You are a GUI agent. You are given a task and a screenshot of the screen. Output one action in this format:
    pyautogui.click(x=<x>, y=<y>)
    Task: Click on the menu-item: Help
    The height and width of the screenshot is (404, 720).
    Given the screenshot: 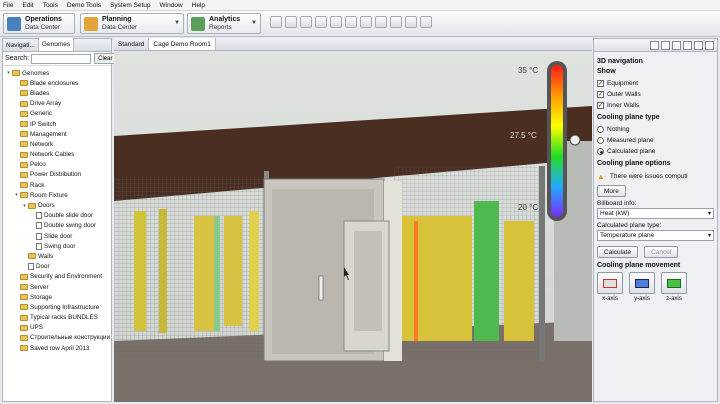 What is the action you would take?
    pyautogui.click(x=198, y=5)
    